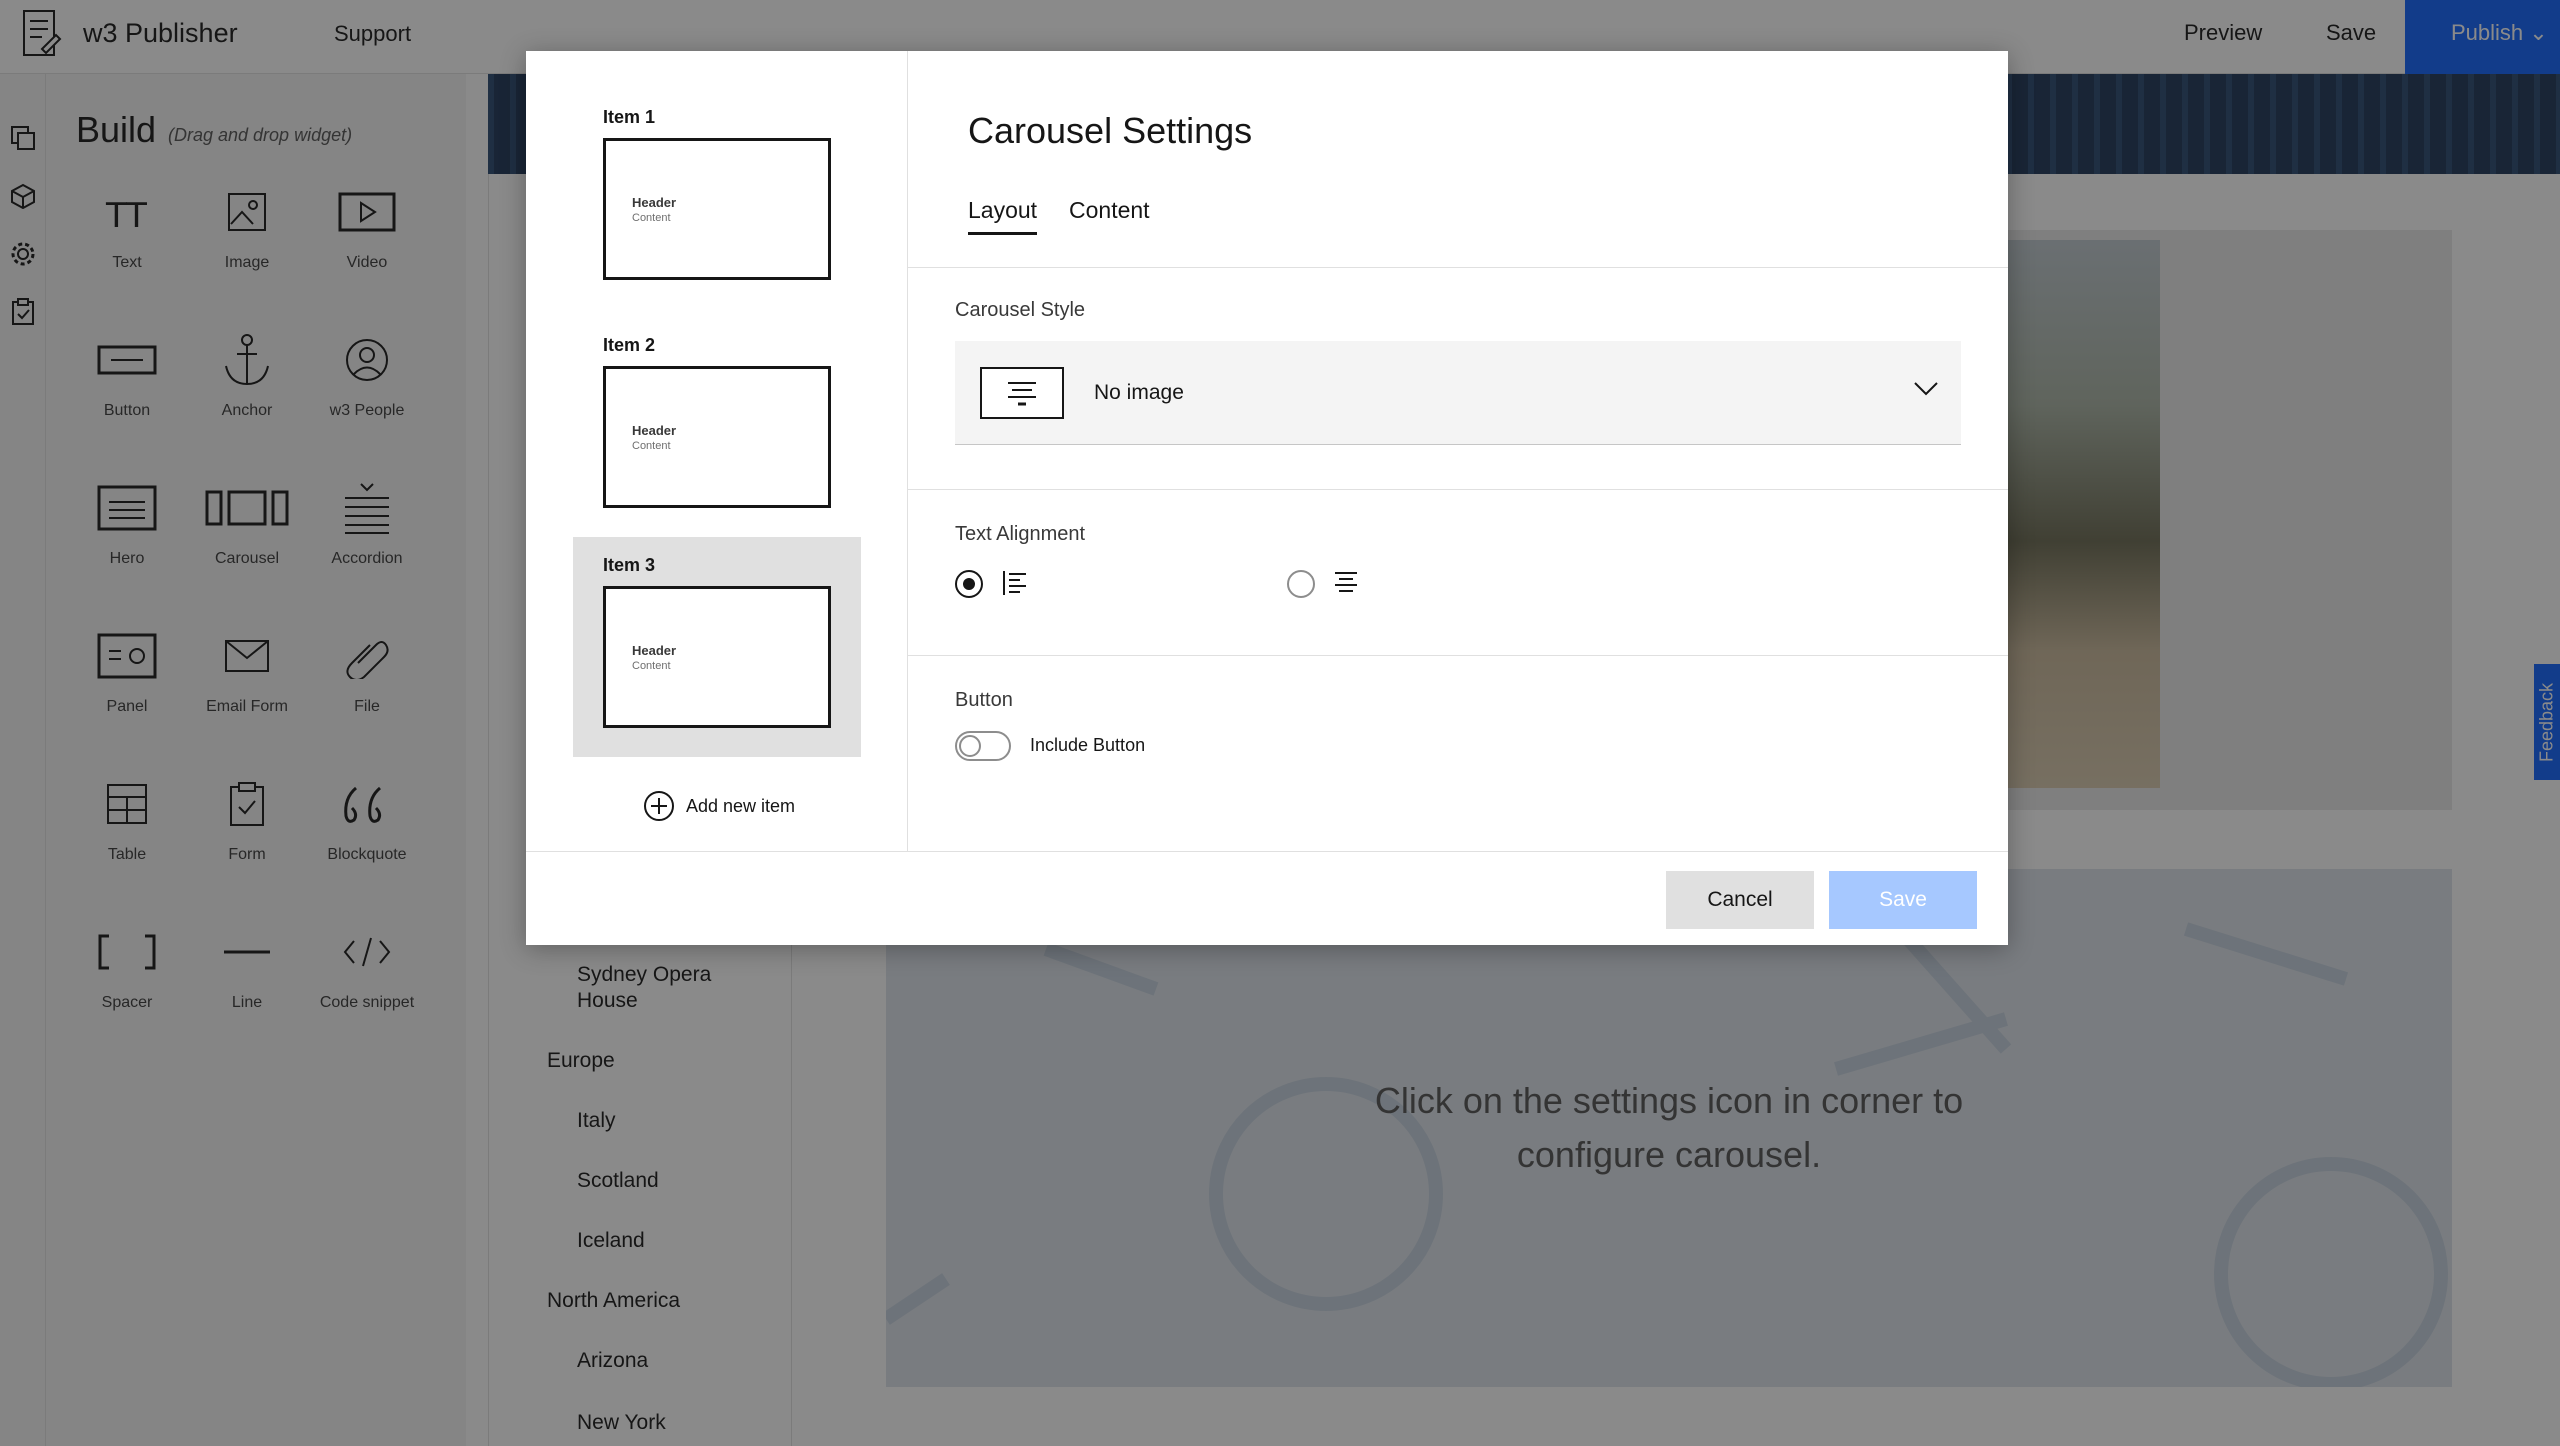 Image resolution: width=2560 pixels, height=1446 pixels. I want to click on modal-title: Carousel Settings, so click(1110, 130).